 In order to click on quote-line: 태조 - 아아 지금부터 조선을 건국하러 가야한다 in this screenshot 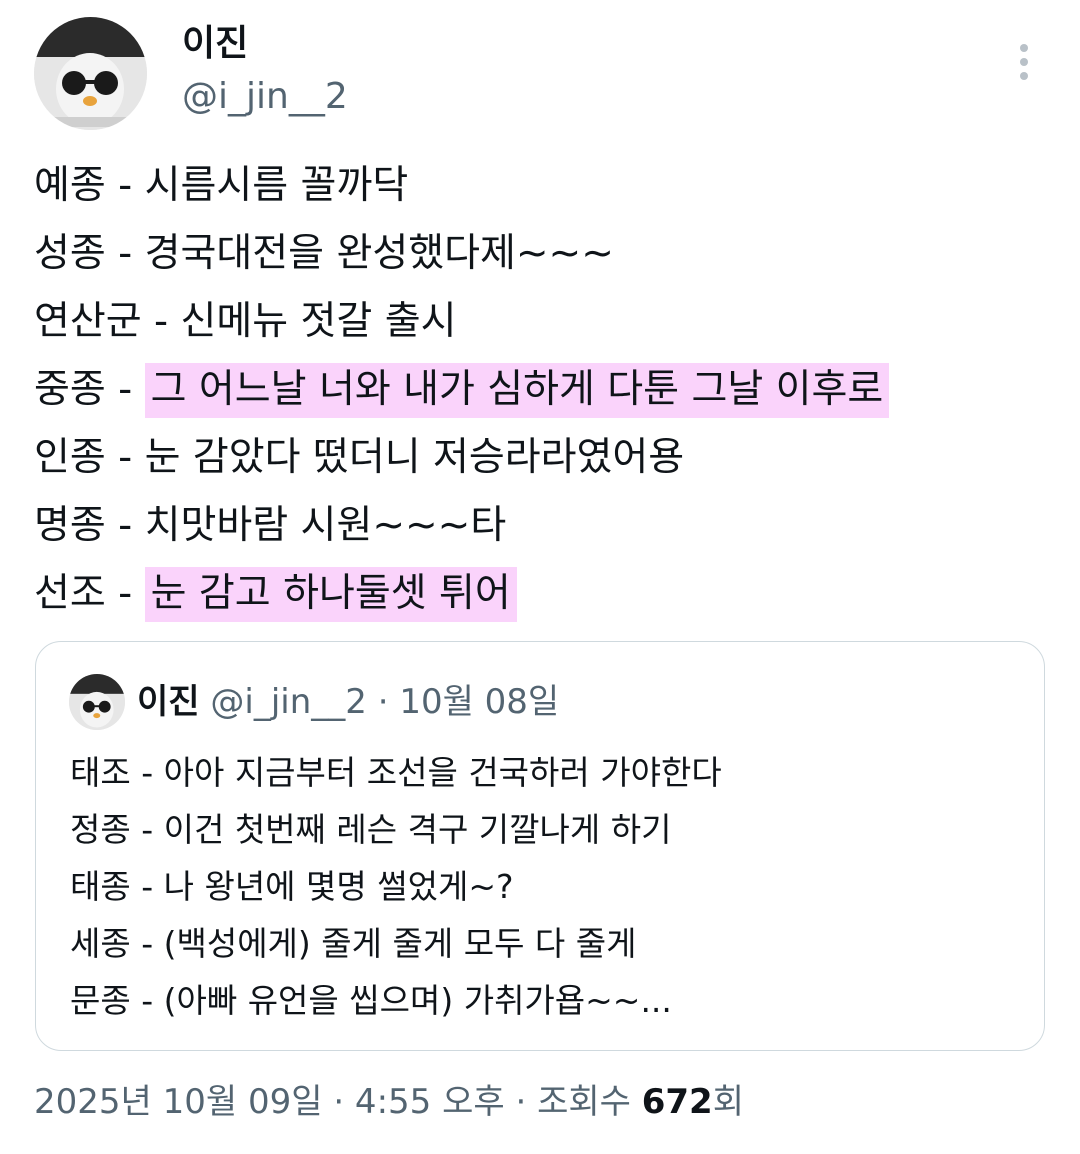, I will do `click(396, 772)`.